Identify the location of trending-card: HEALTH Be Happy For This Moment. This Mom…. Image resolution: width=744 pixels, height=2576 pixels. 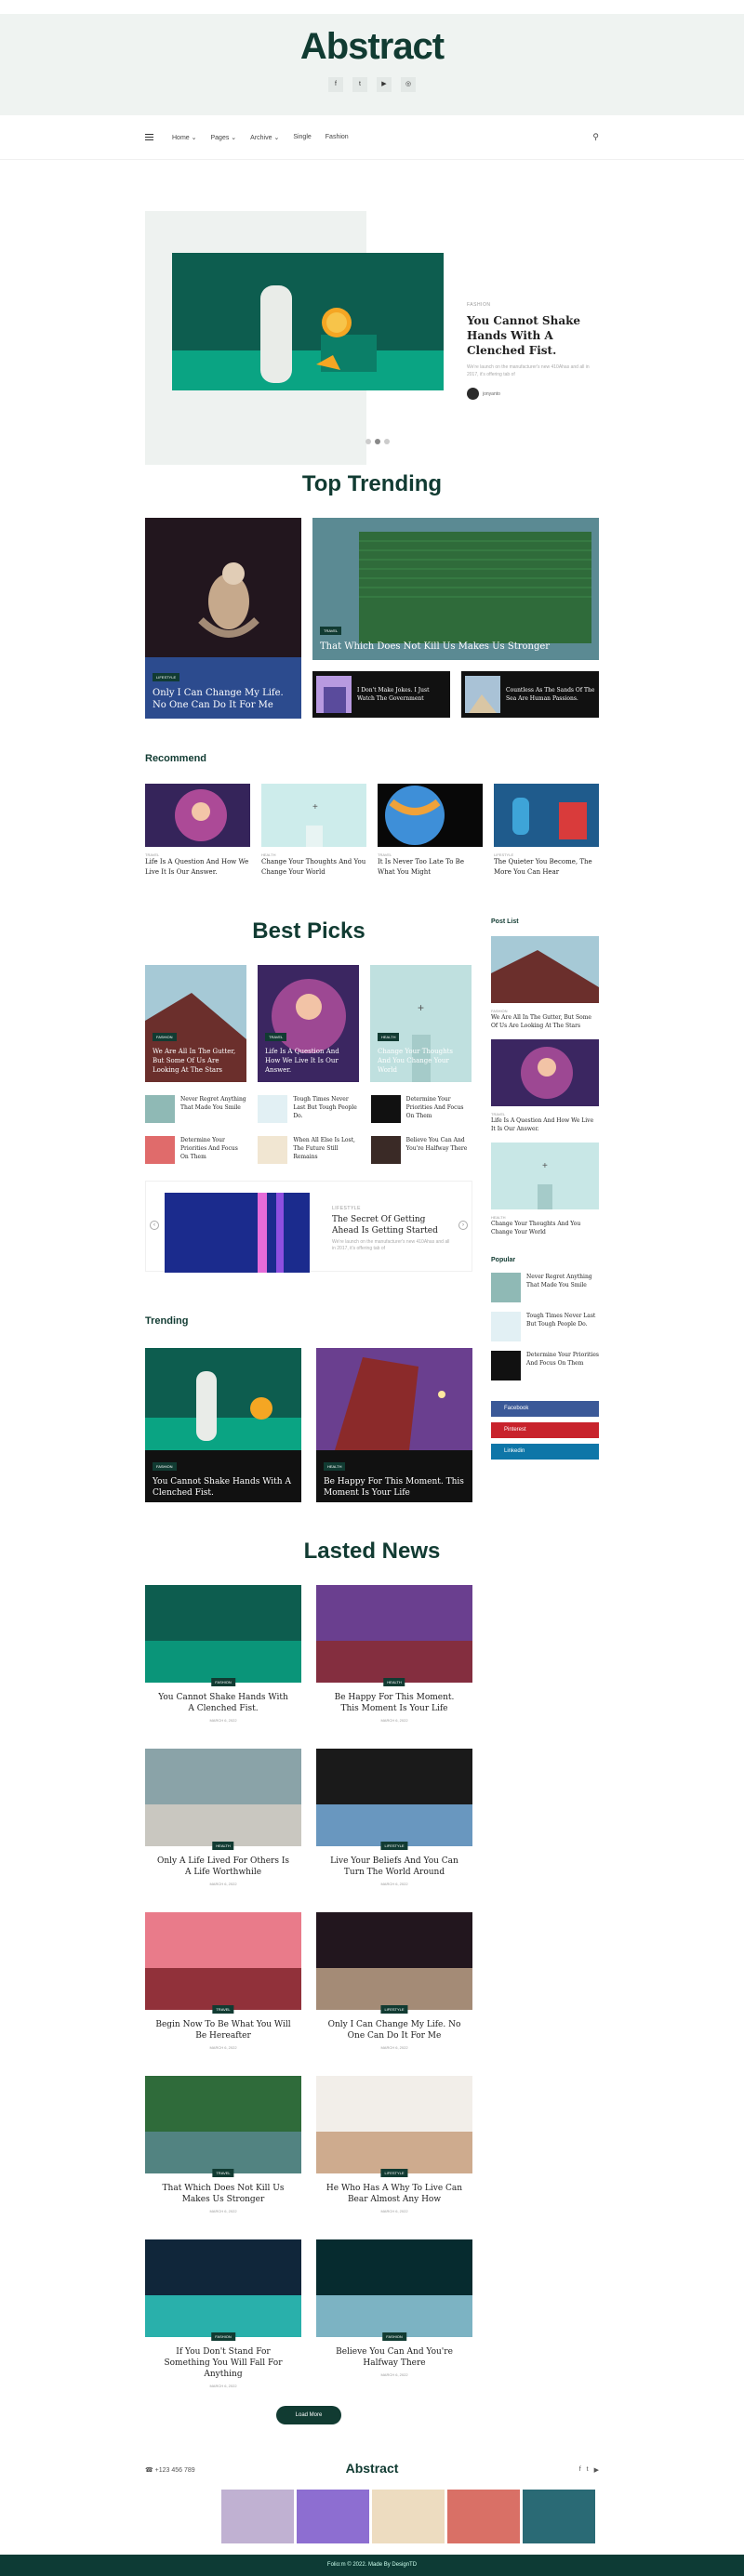
(394, 1427).